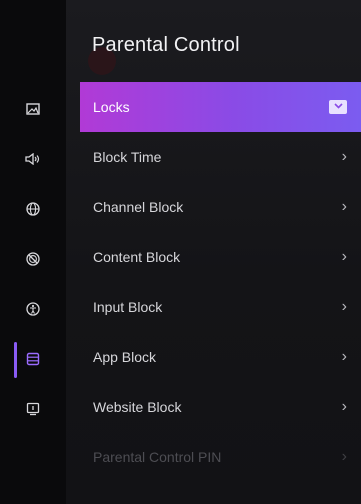 This screenshot has height=504, width=361. Describe the element at coordinates (127, 157) in the screenshot. I see `menu-item-label: Block Time` at that location.